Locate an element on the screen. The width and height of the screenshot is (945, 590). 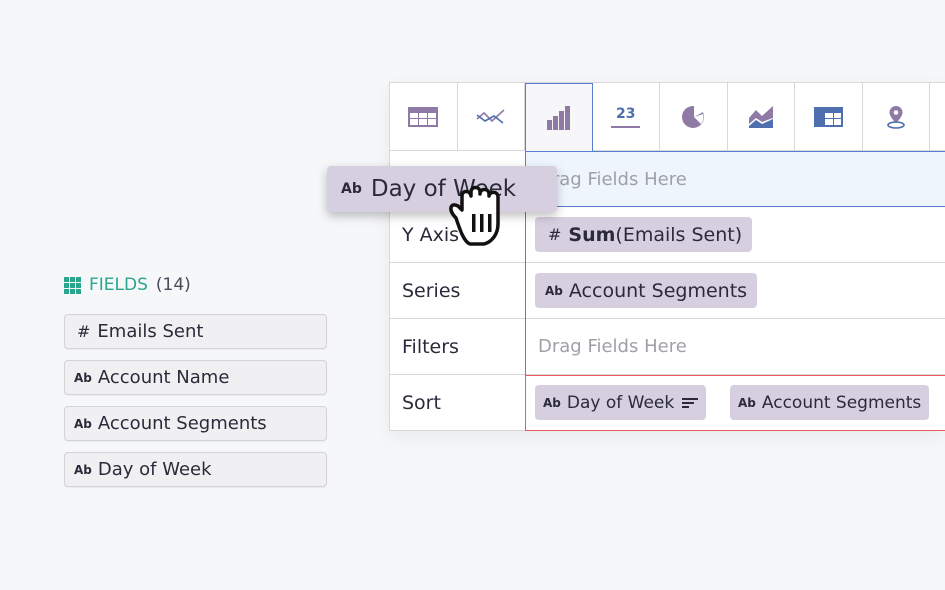
chip-field: Day of Week is located at coordinates (620, 402).